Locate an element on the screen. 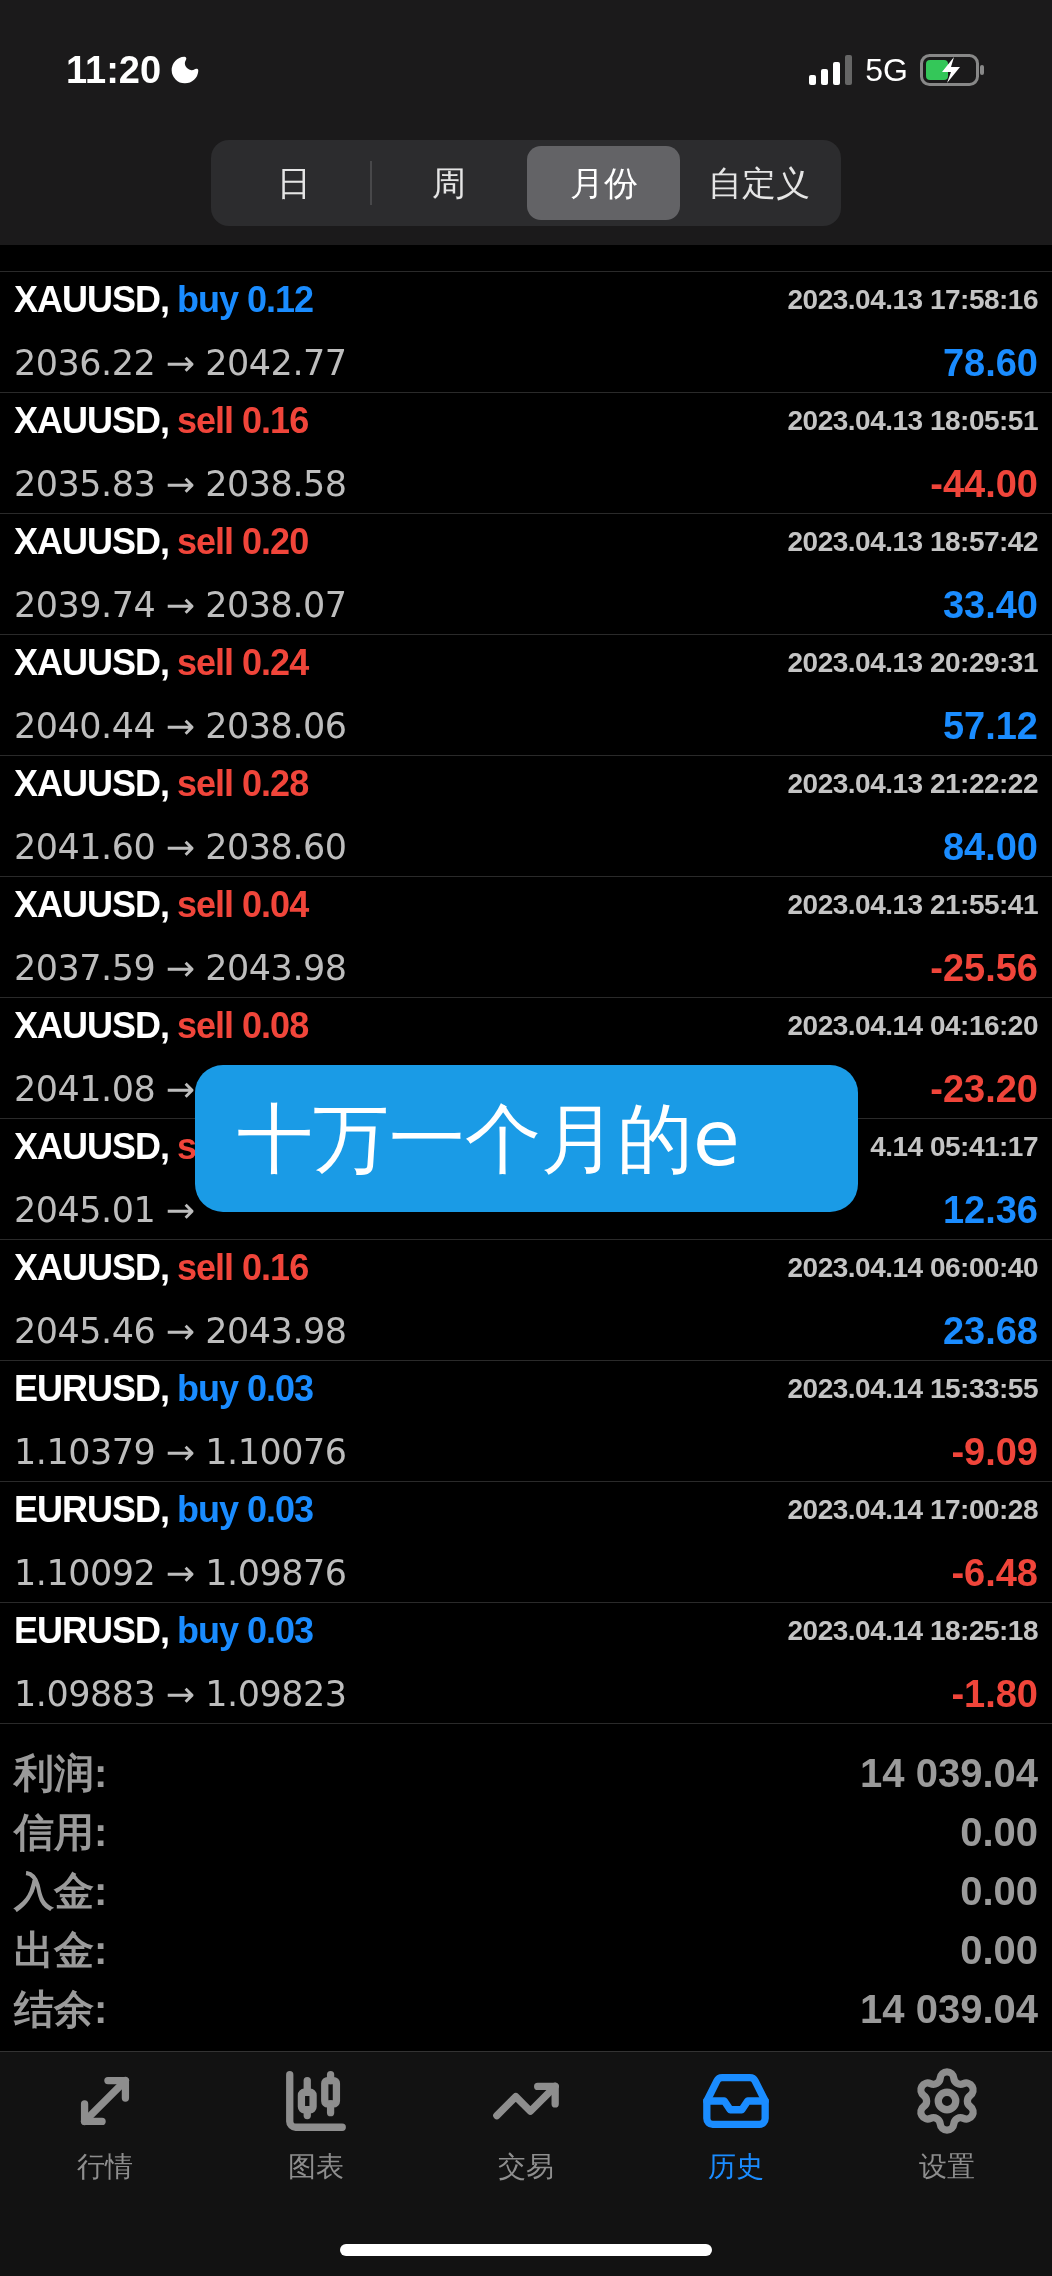 This screenshot has width=1052, height=2276. deal-time: 2023.04.13 18:57:42 is located at coordinates (912, 541).